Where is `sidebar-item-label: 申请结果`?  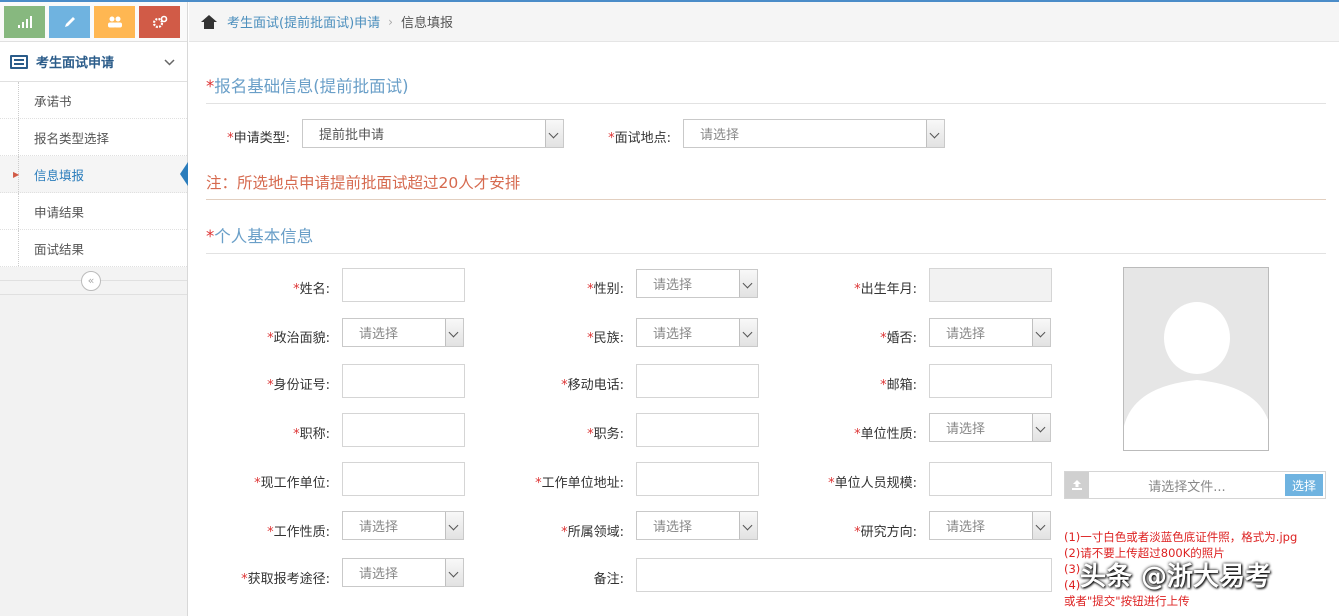 sidebar-item-label: 申请结果 is located at coordinates (59, 212).